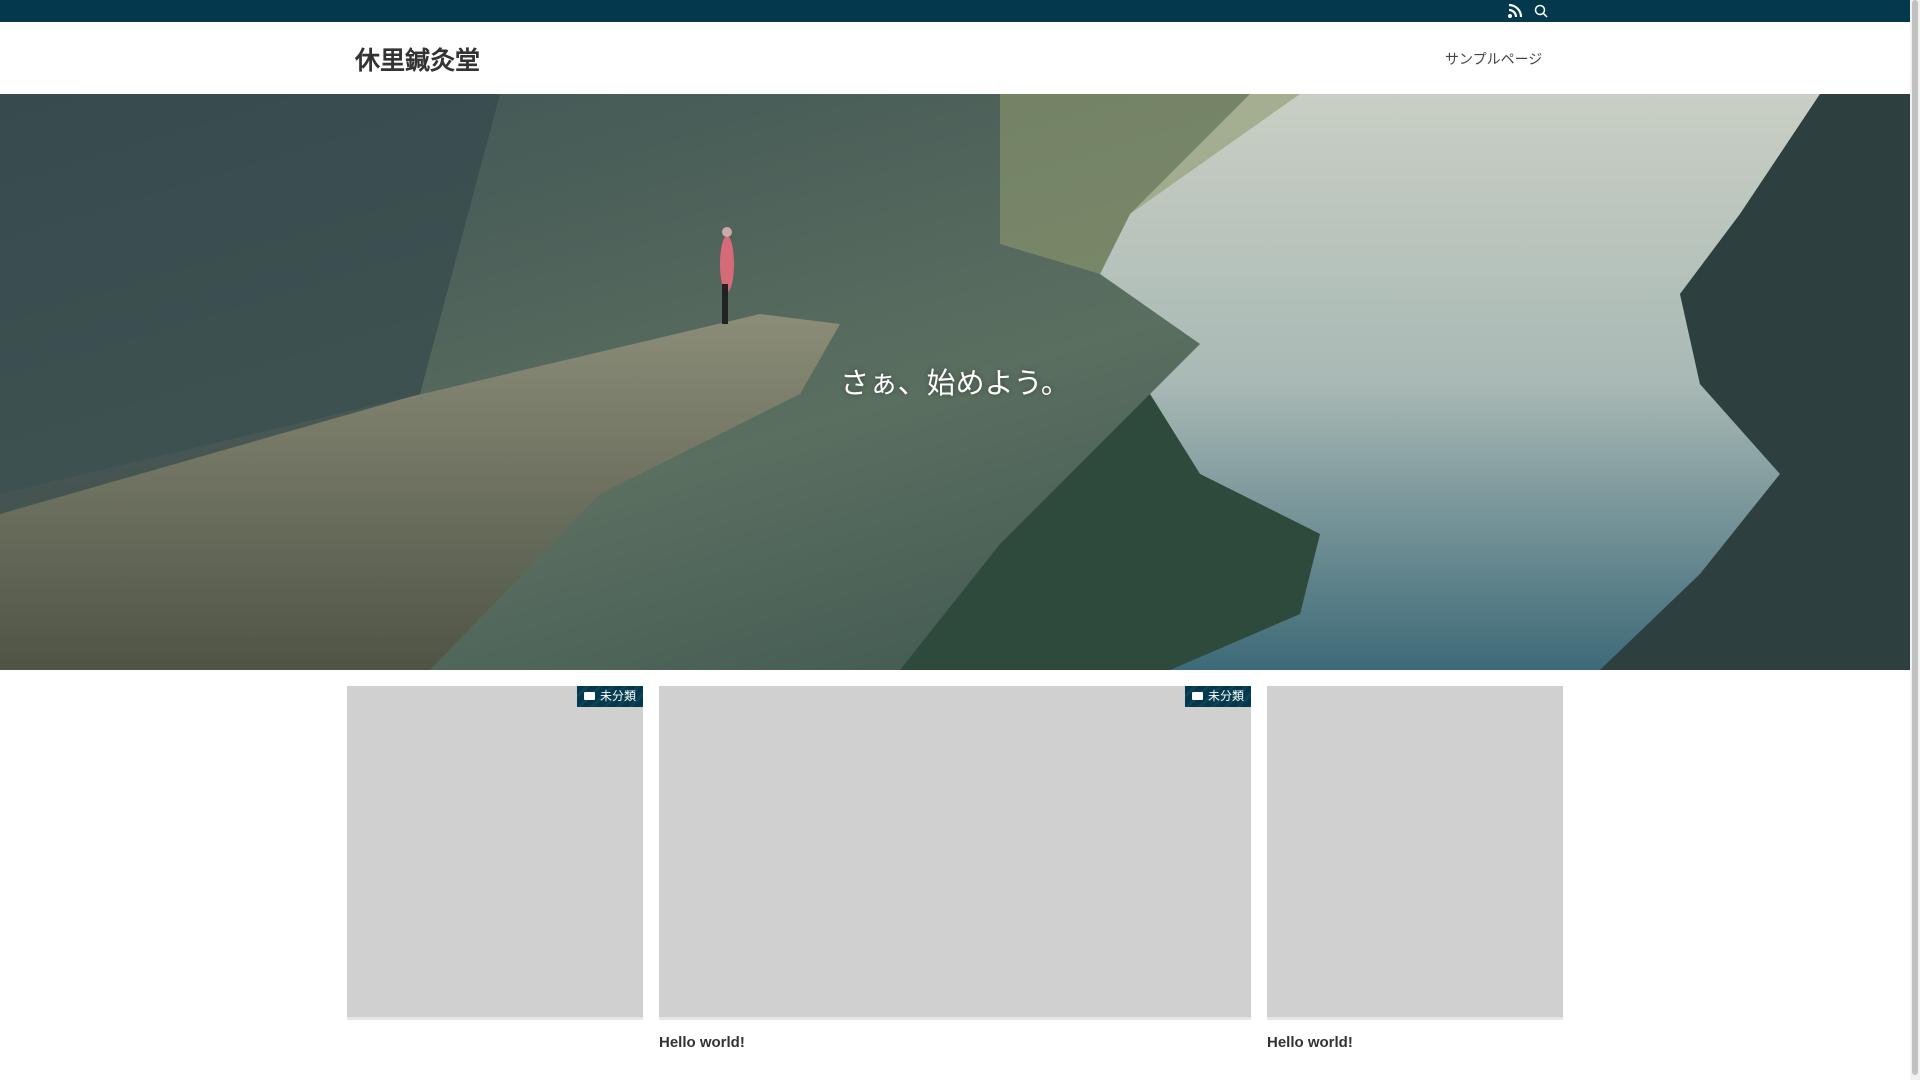 The width and height of the screenshot is (1920, 1080). Describe the element at coordinates (1493, 59) in the screenshot. I see `nav-item-sample-page: サンプルページ` at that location.